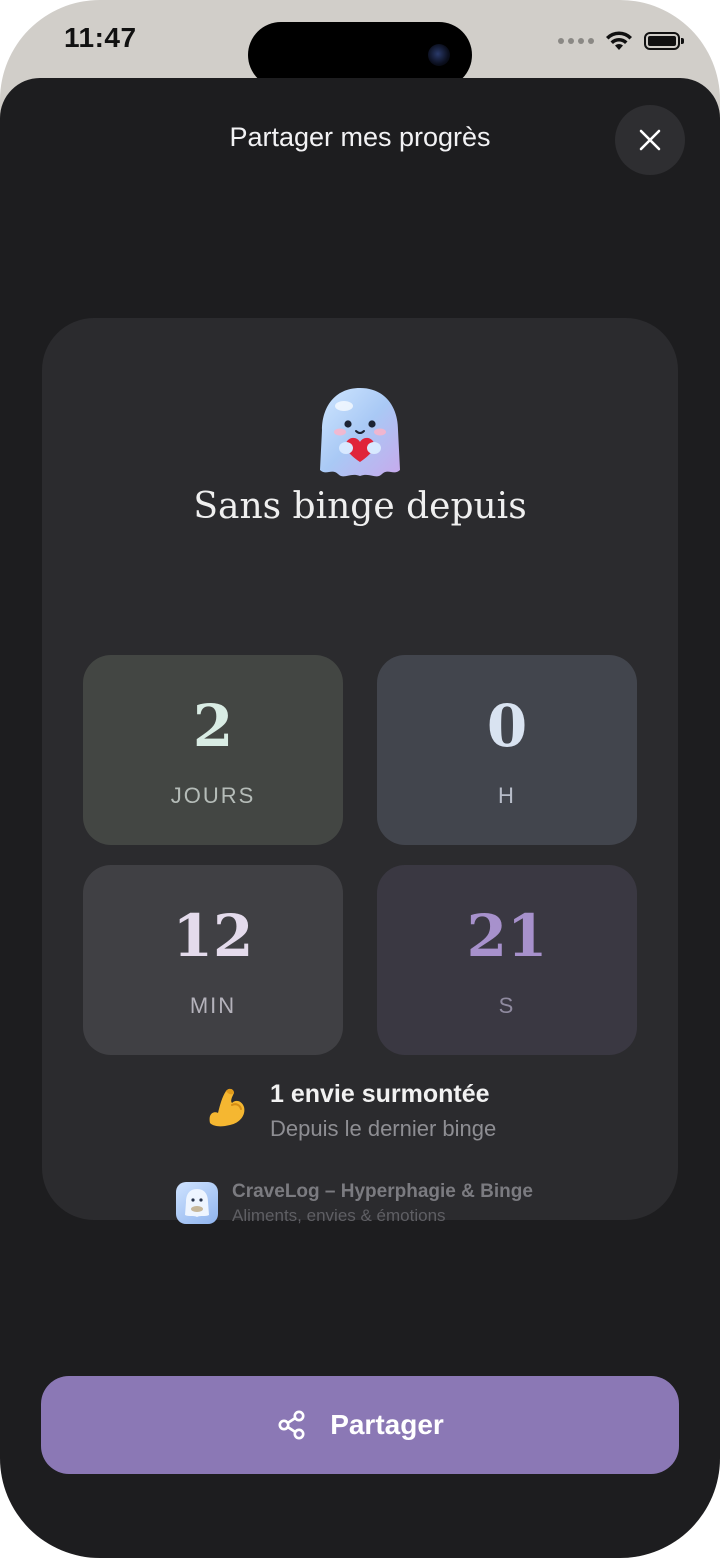  I want to click on seconds-tile: 21 S, so click(507, 960).